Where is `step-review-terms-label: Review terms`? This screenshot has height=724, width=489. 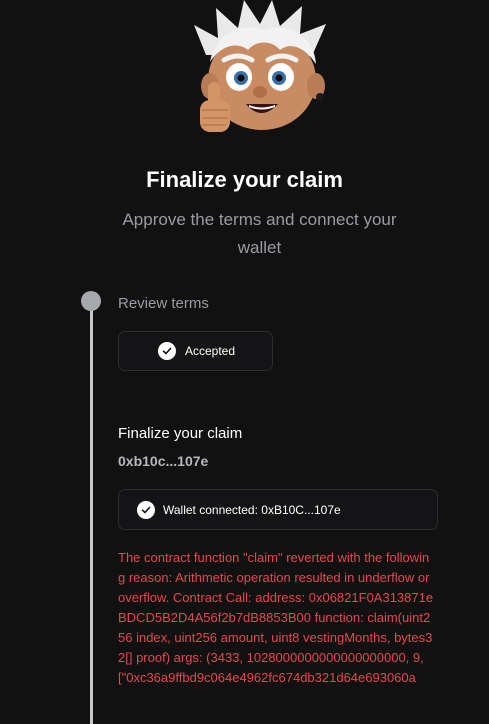
step-review-terms-label: Review terms is located at coordinates (163, 303).